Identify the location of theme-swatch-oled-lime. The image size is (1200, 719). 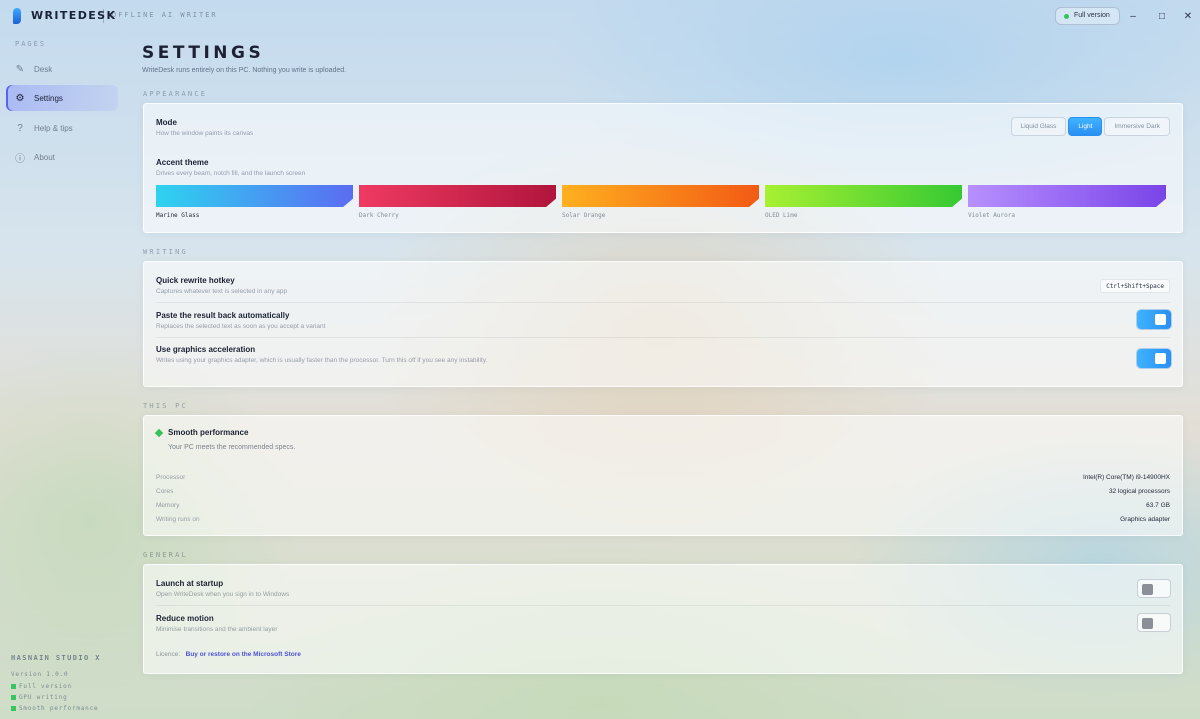
(863, 196).